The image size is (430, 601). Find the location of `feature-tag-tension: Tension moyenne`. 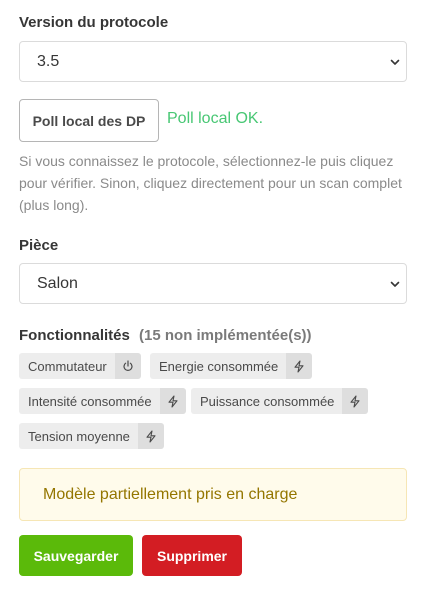

feature-tag-tension: Tension moyenne is located at coordinates (91, 436).